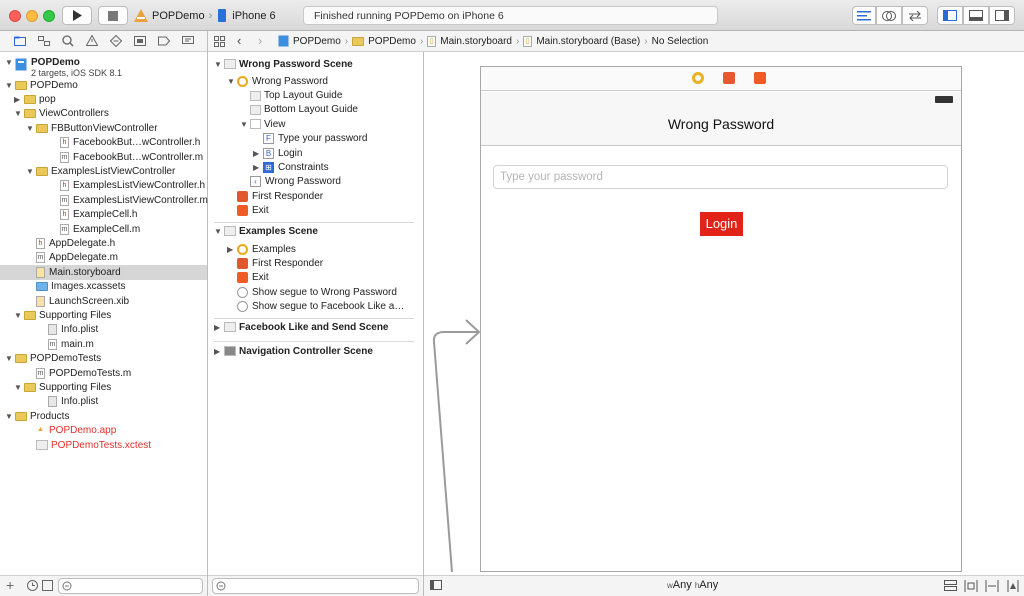 The image size is (1024, 596). What do you see at coordinates (71, 431) in the screenshot?
I see `file-tree-row: ▲ POPDemo.app` at bounding box center [71, 431].